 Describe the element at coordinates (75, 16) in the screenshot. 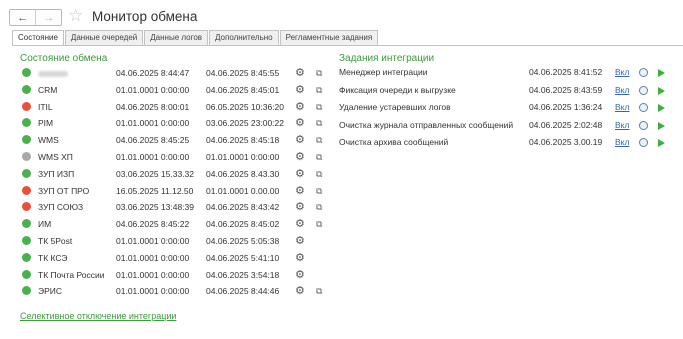

I see `favorite-star-icon: ☆` at that location.